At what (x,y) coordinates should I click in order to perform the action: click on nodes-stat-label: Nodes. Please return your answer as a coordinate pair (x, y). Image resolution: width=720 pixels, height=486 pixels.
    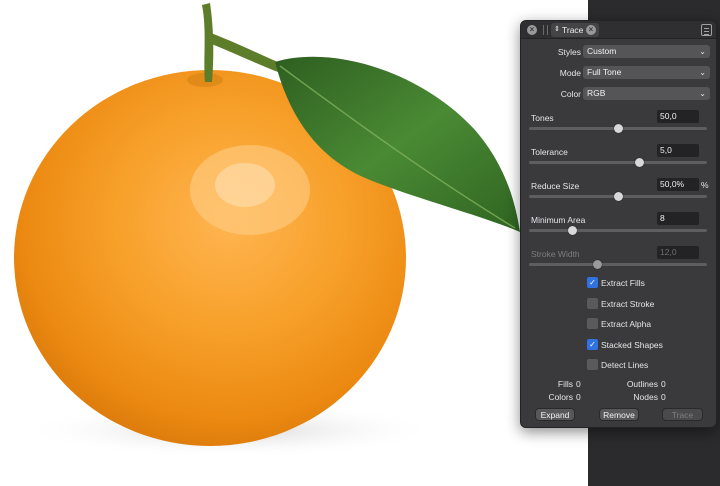
    Looking at the image, I should click on (645, 397).